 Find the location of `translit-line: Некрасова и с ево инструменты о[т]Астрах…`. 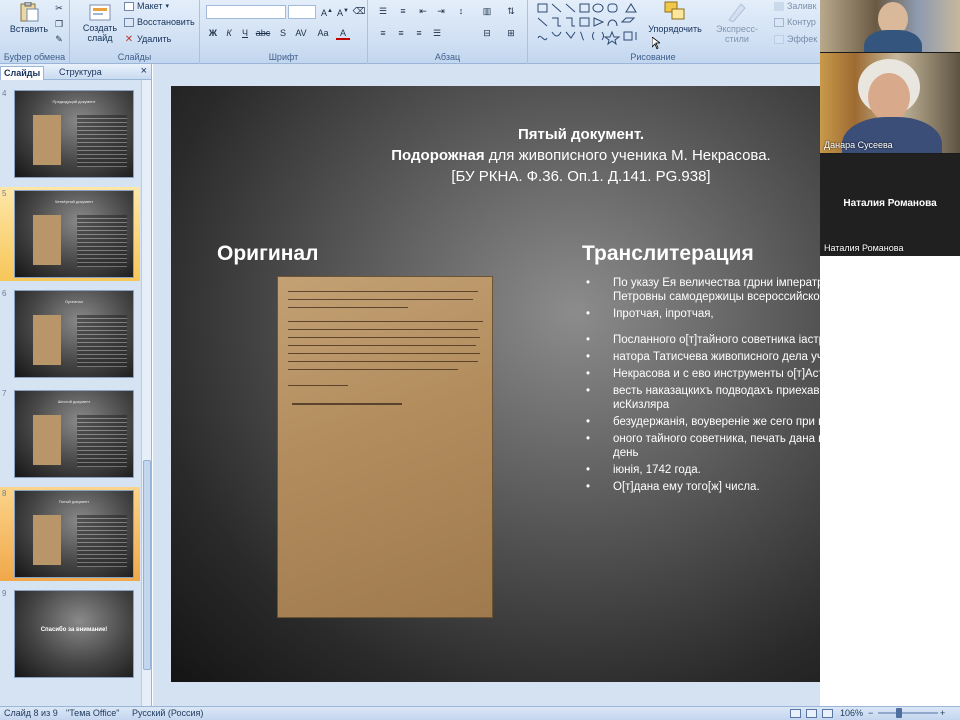

translit-line: Некрасова и с ево инструменты о[т]Астрах… is located at coordinates (701, 374).